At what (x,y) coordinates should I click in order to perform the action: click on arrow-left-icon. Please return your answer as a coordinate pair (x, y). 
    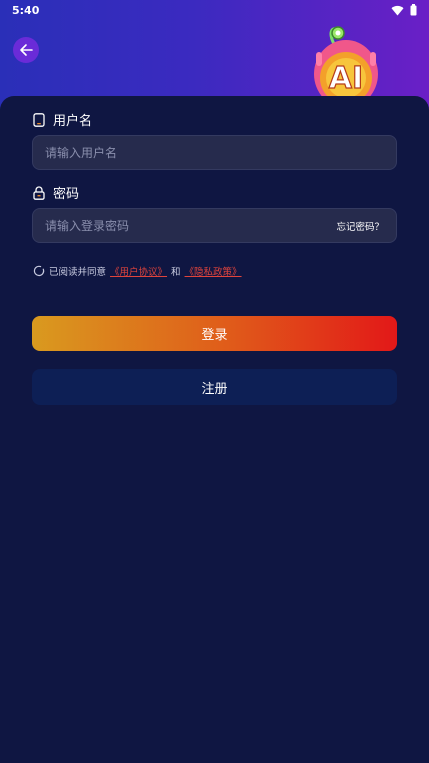
    Looking at the image, I should click on (26, 50).